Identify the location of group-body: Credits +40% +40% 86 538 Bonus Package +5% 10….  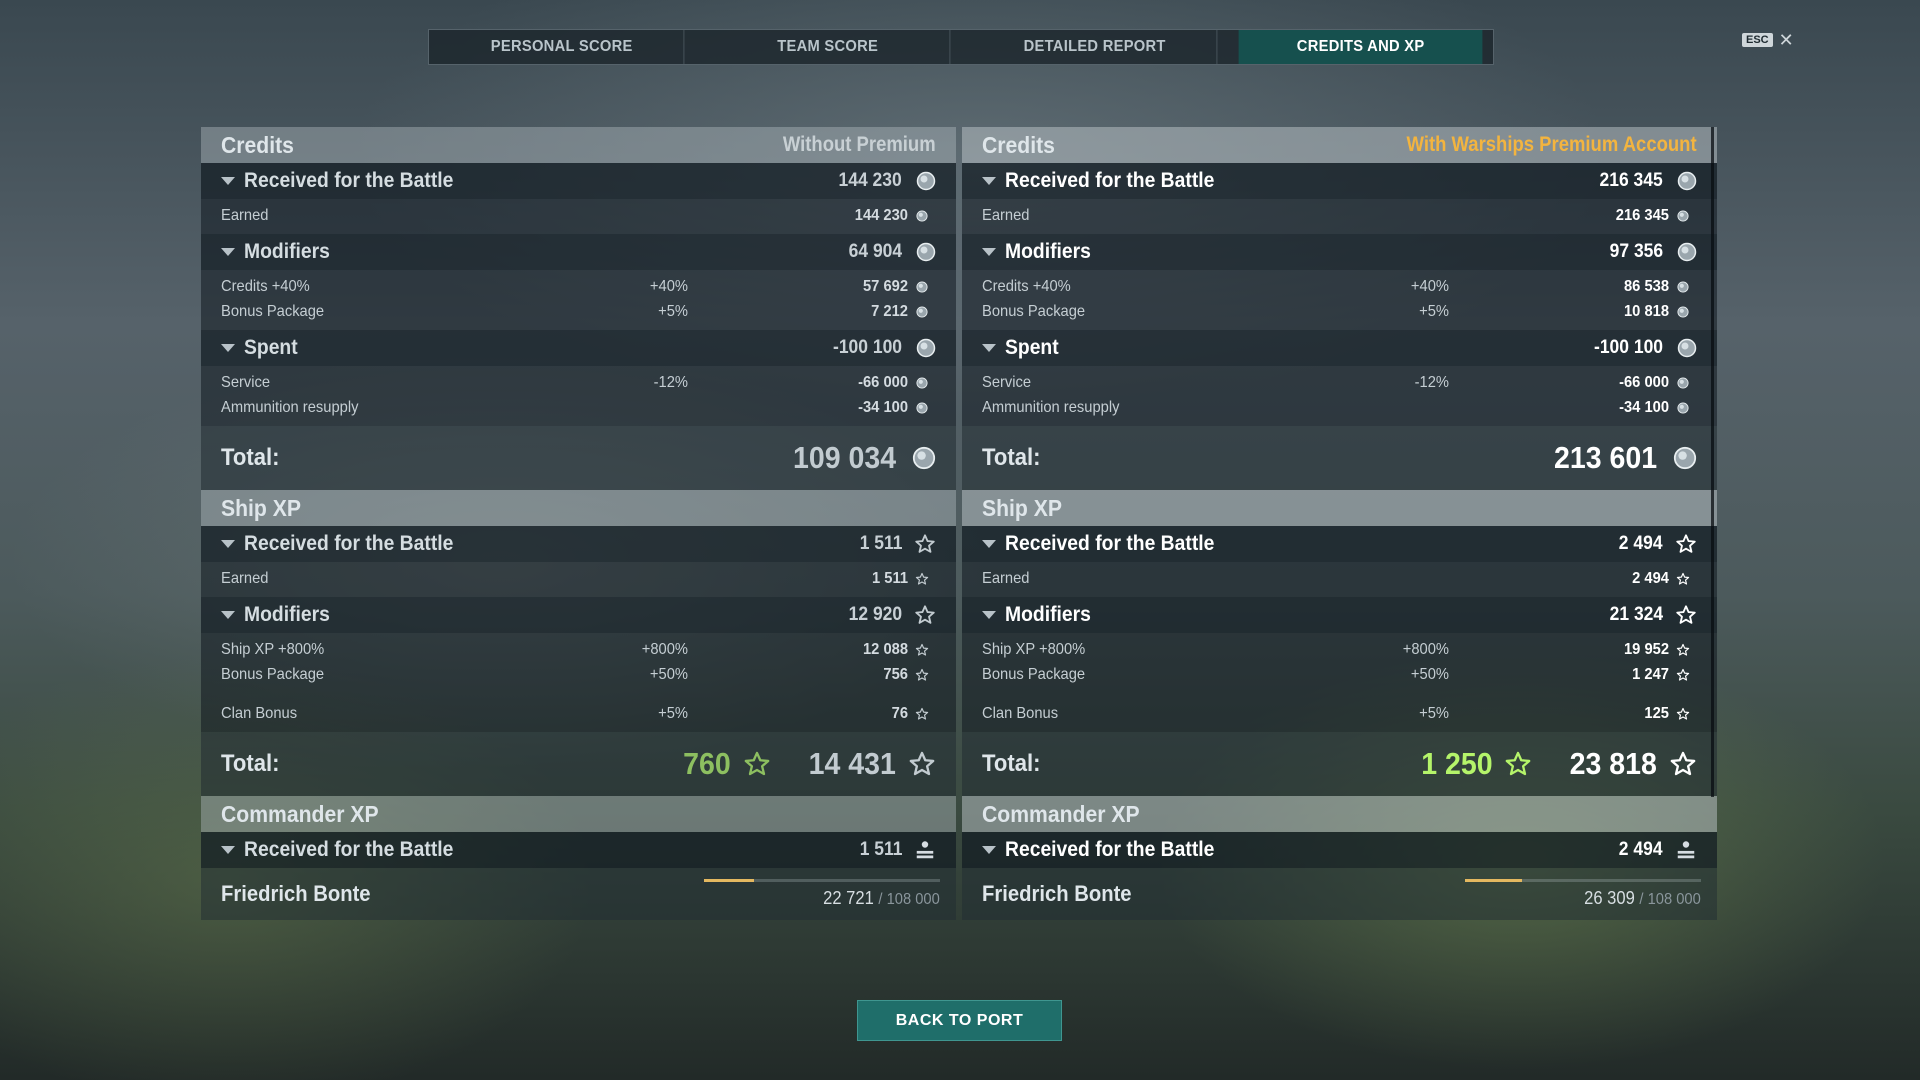
(1339, 300).